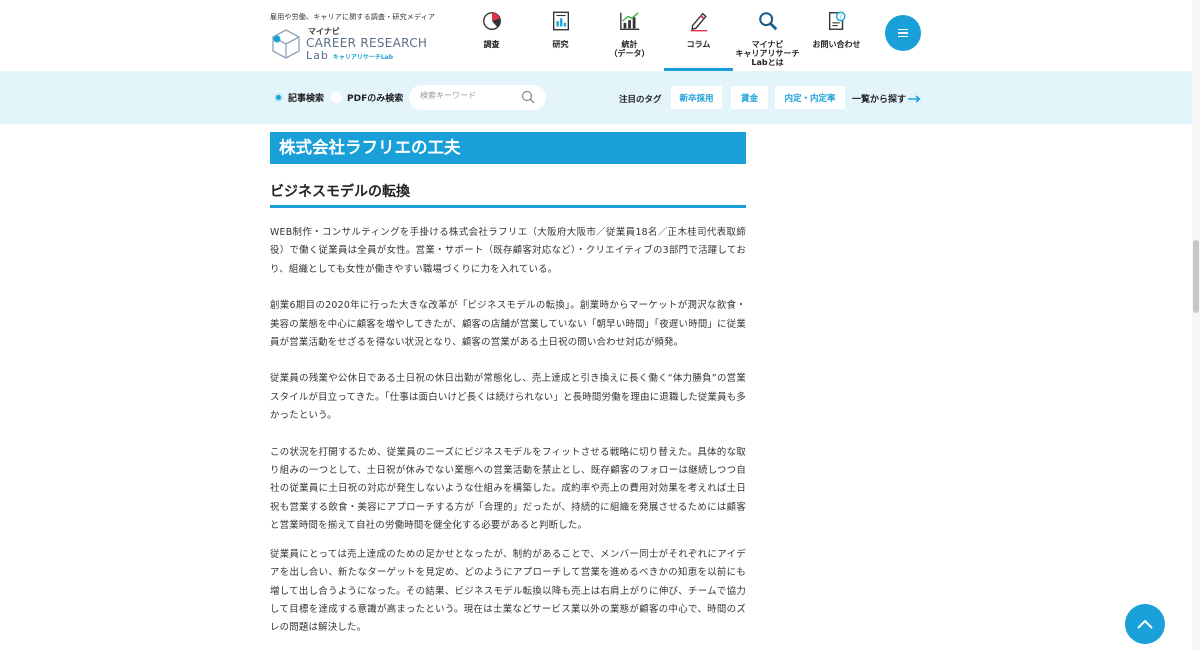  Describe the element at coordinates (836, 20) in the screenshot. I see `contact-icon: ?` at that location.